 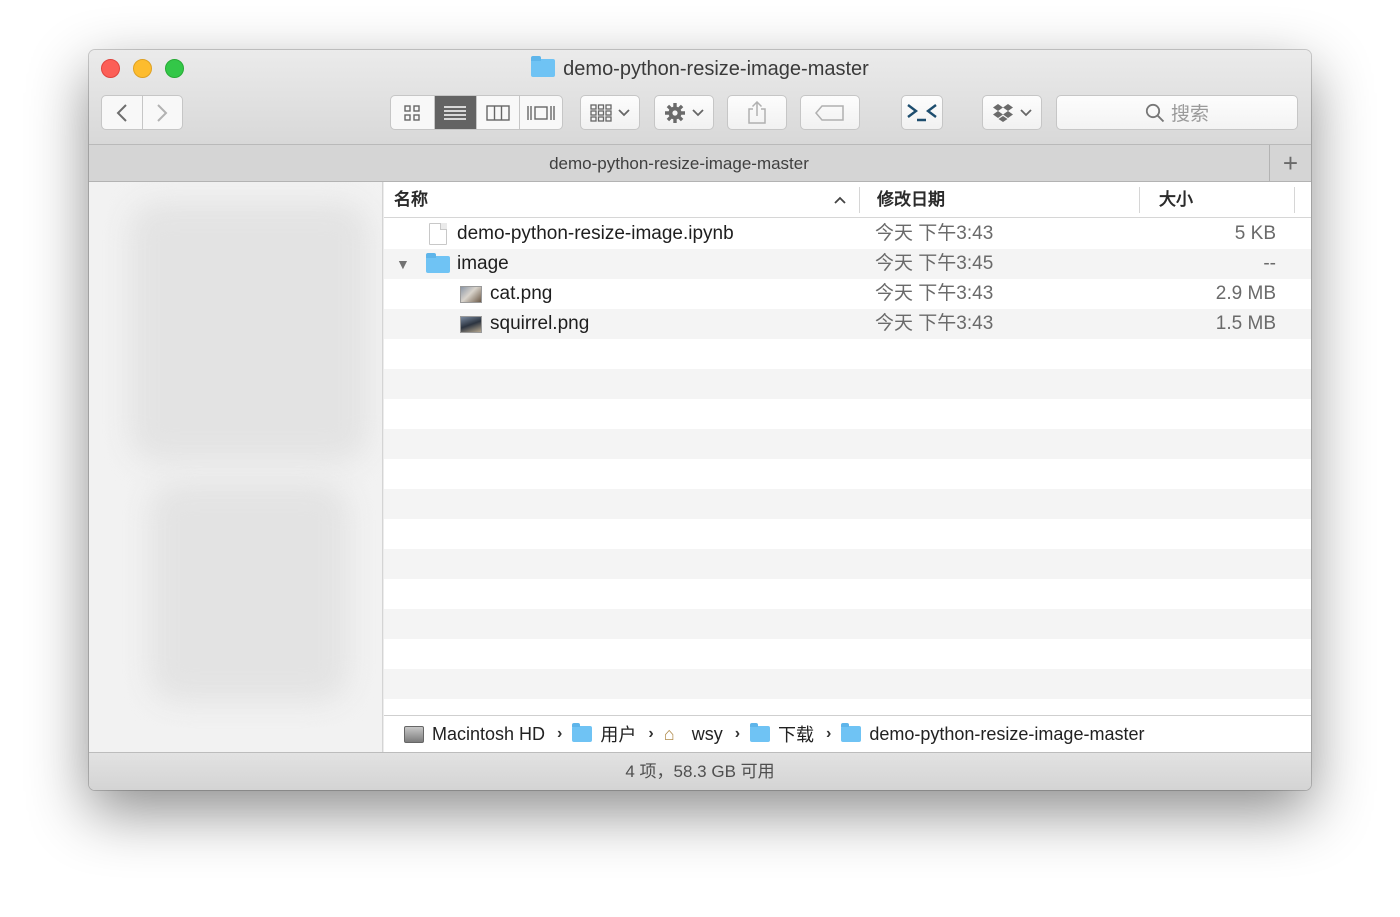 I want to click on search-icon, so click(x=1155, y=112).